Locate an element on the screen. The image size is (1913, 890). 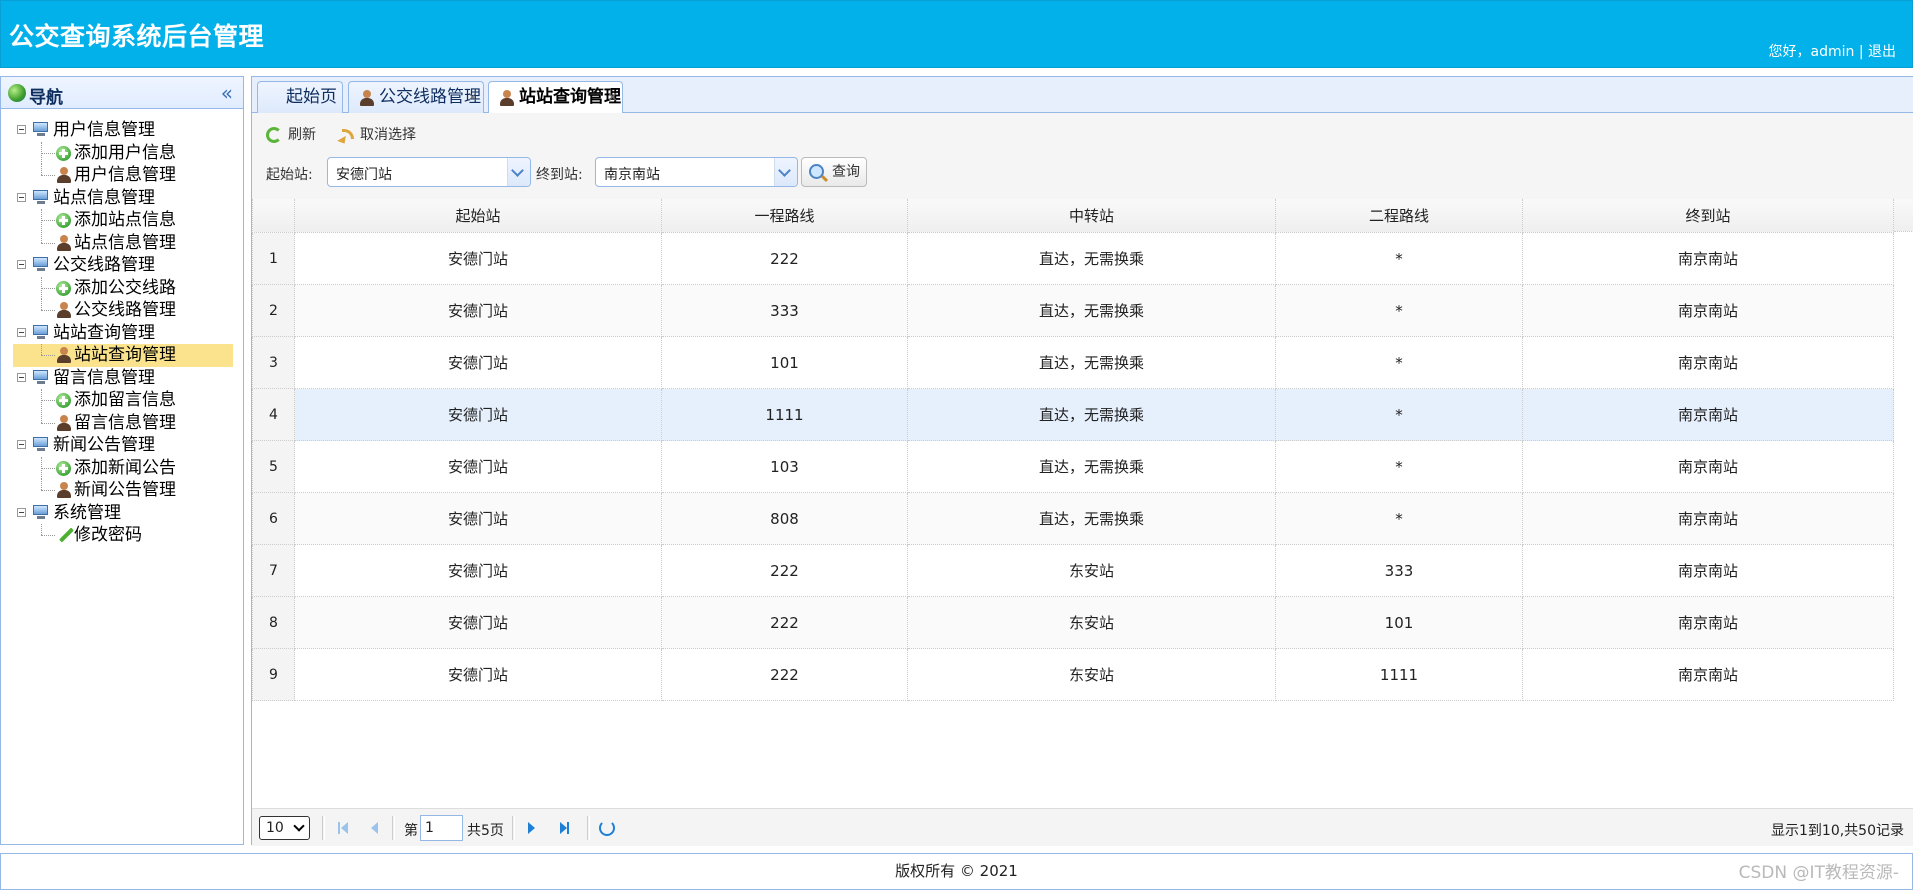
start-station-select: 安德门站 is located at coordinates (429, 172).